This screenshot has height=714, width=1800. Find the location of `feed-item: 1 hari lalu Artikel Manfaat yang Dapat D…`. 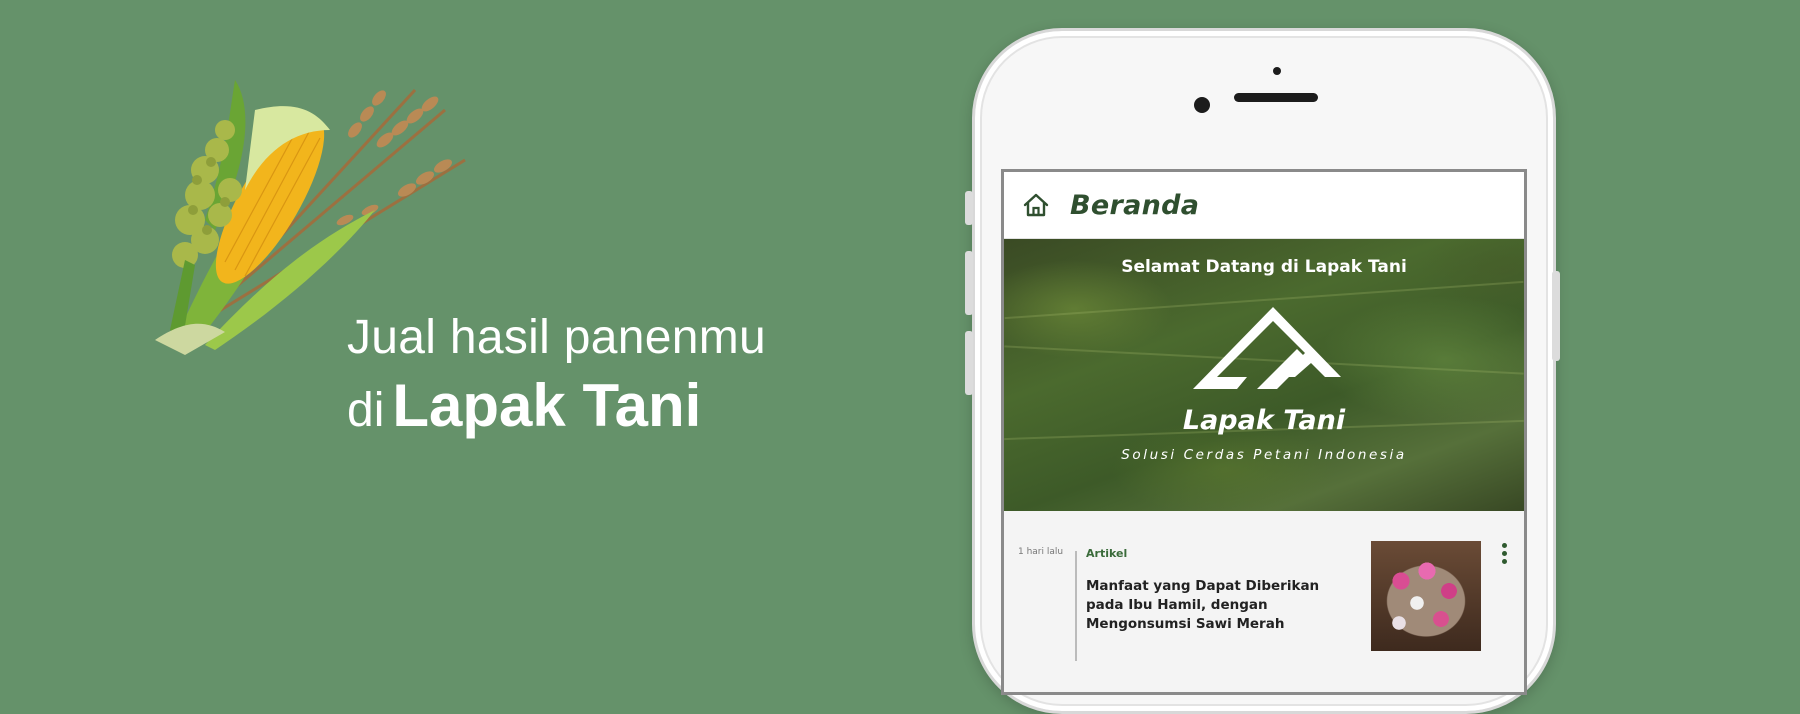

feed-item: 1 hari lalu Artikel Manfaat yang Dapat D… is located at coordinates (1264, 601).